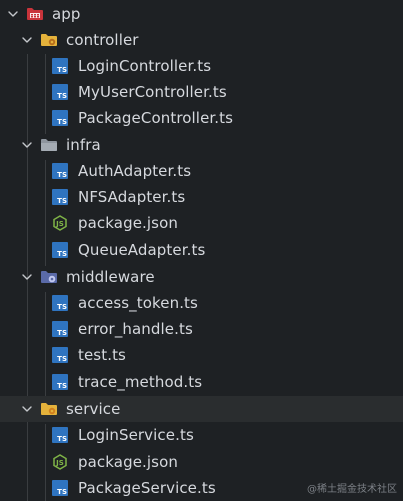 Image resolution: width=403 pixels, height=501 pixels. What do you see at coordinates (145, 66) in the screenshot?
I see `file-label: LoginController.ts` at bounding box center [145, 66].